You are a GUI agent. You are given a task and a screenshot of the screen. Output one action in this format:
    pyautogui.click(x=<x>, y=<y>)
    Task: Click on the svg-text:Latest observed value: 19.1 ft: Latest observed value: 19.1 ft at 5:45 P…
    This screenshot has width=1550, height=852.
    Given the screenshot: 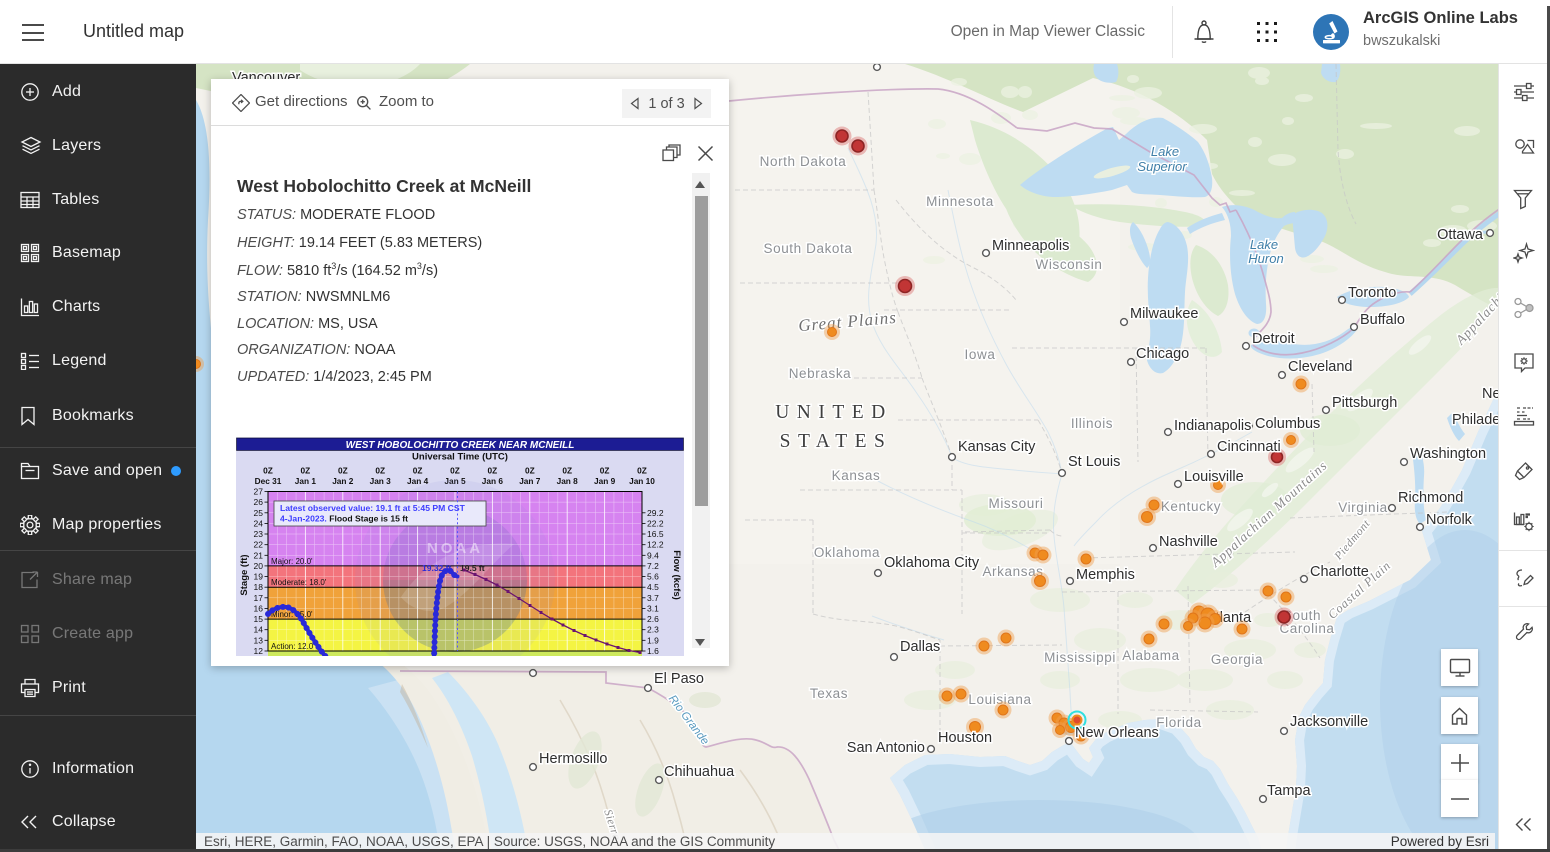 What is the action you would take?
    pyautogui.click(x=373, y=508)
    